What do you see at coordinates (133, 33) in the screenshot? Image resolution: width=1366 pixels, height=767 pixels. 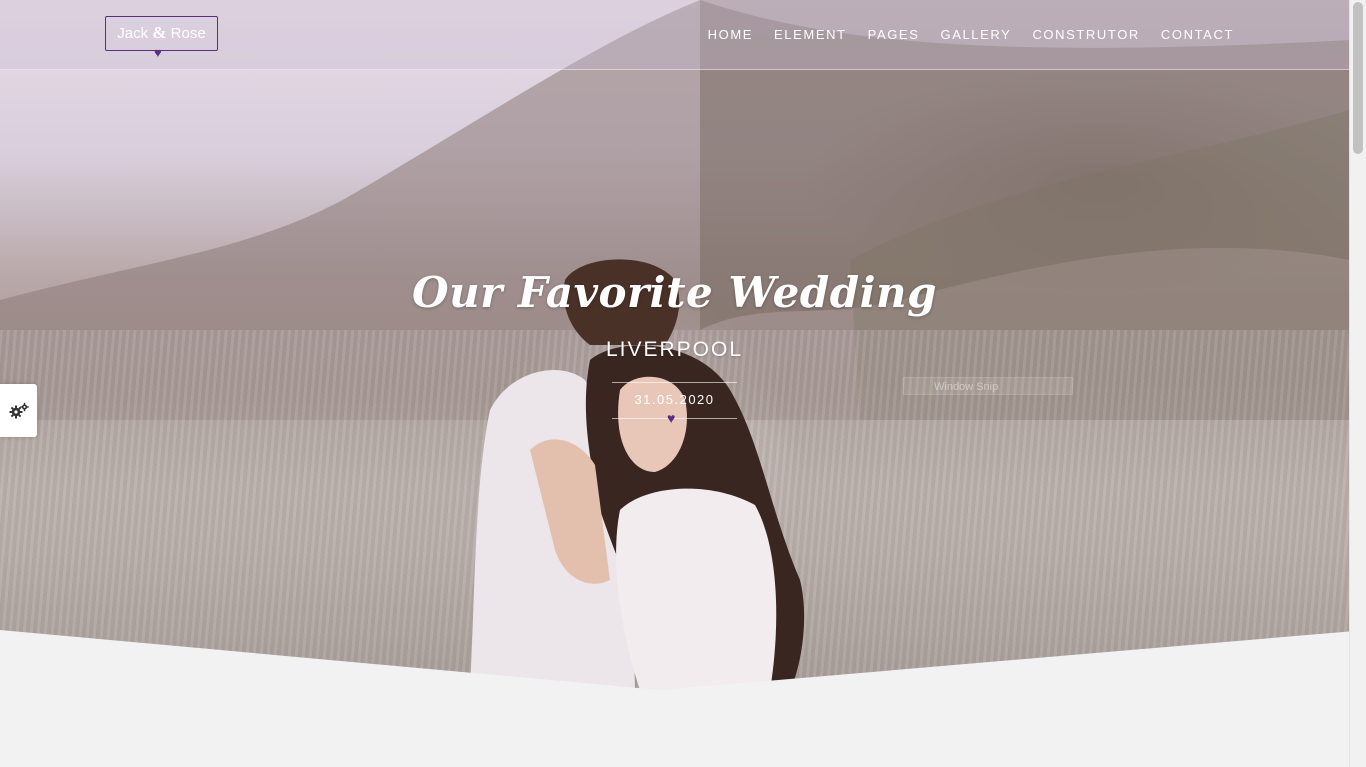 I see `logo-name-left: Jack` at bounding box center [133, 33].